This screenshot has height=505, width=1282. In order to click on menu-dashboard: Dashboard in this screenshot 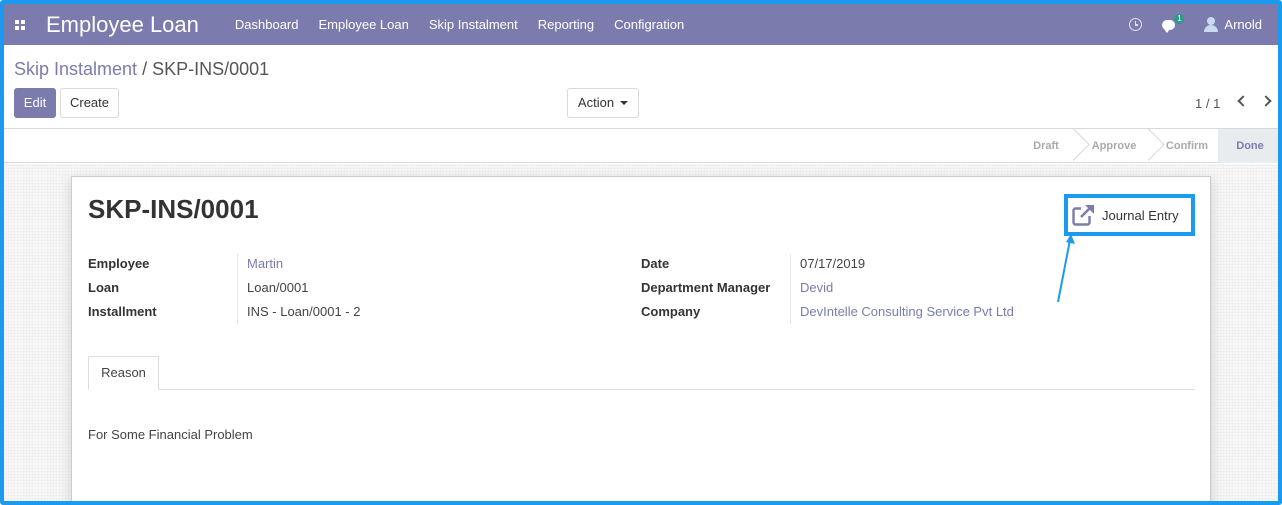, I will do `click(267, 24)`.